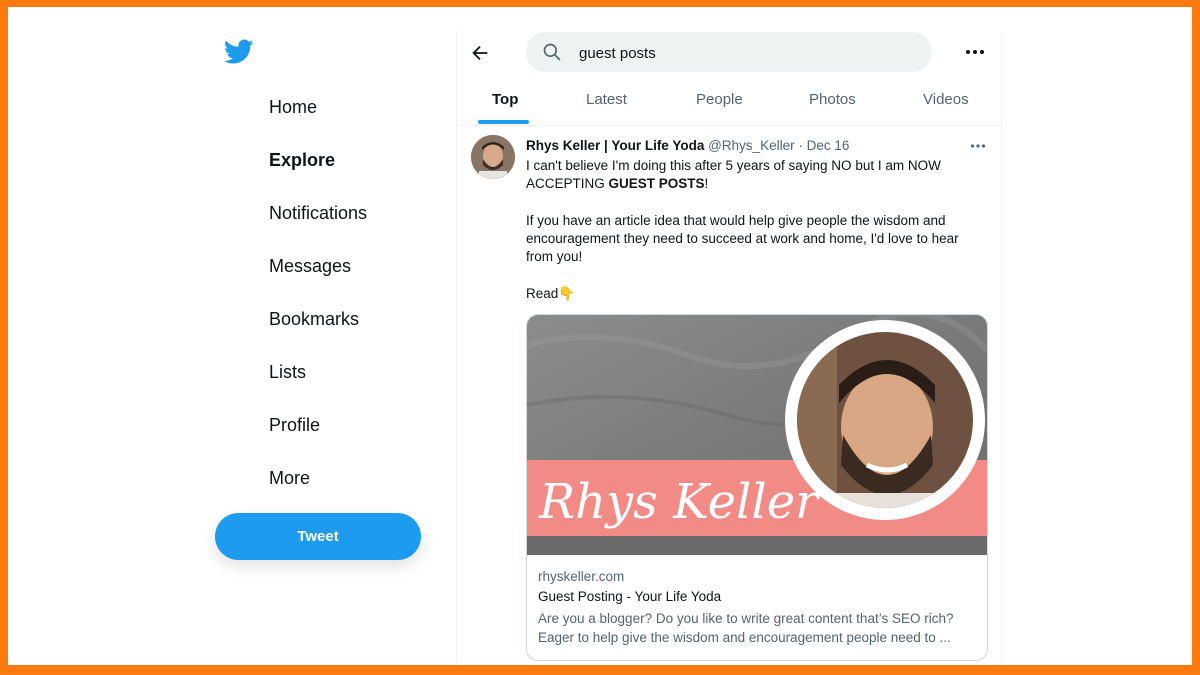 This screenshot has height=675, width=1200. I want to click on nav-profile: Profile, so click(294, 425).